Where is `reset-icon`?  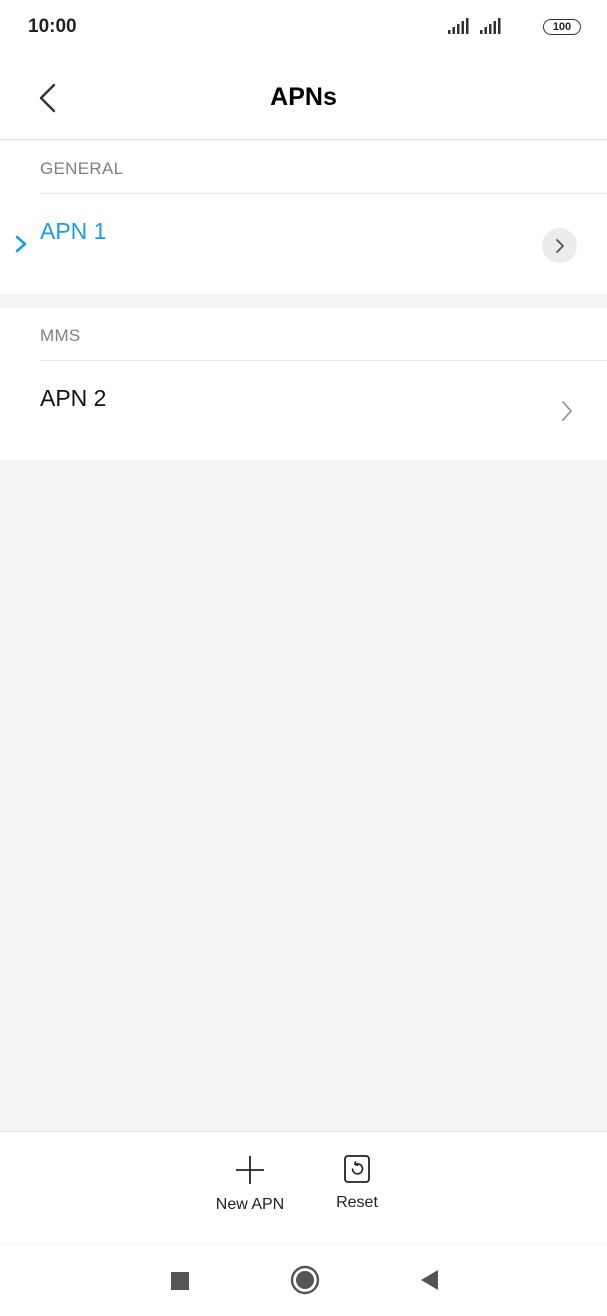
reset-icon is located at coordinates (357, 1169).